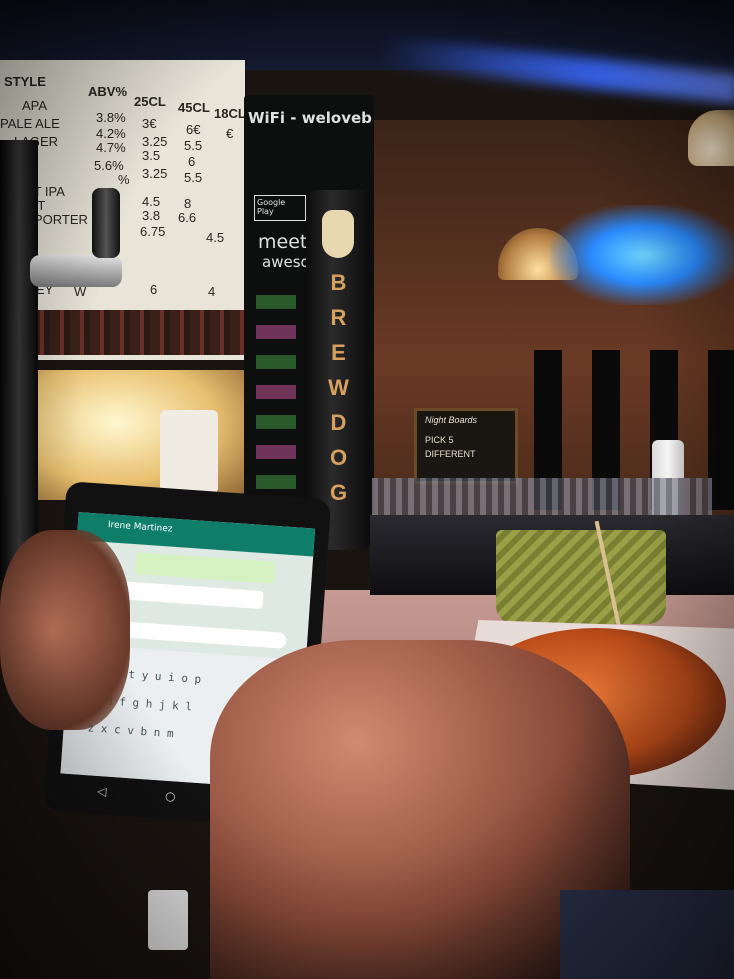  I want to click on menu-style: PALE ALE, so click(30, 123).